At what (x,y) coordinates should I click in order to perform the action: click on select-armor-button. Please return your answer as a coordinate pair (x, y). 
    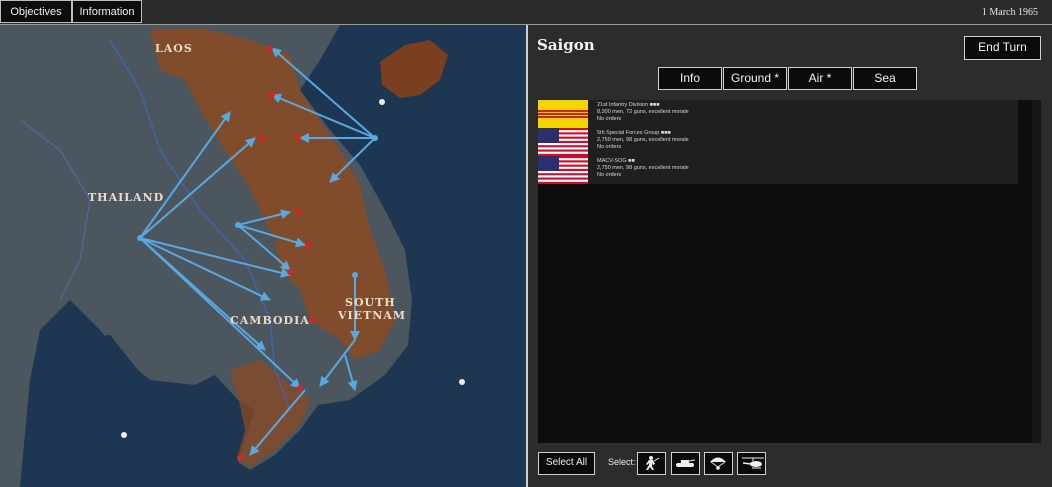
    Looking at the image, I should click on (685, 463).